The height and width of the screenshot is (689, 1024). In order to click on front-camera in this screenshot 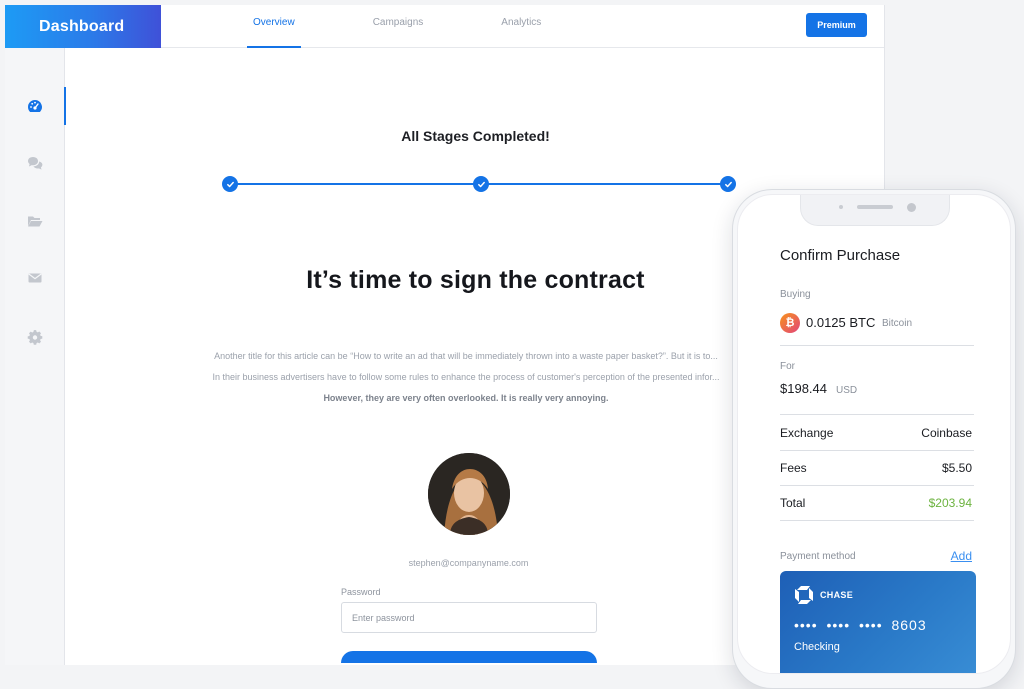, I will do `click(911, 207)`.